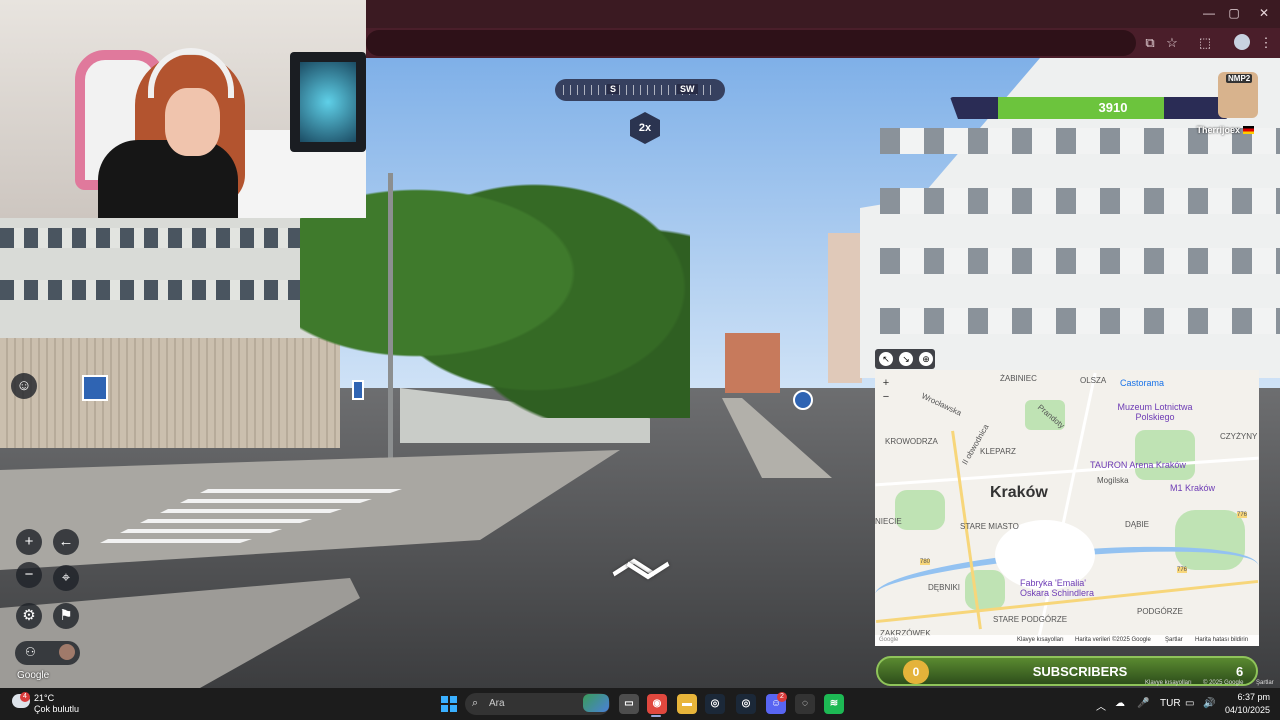 The width and height of the screenshot is (1280, 720). Describe the element at coordinates (782, 697) in the screenshot. I see `discord-badge: 2` at that location.